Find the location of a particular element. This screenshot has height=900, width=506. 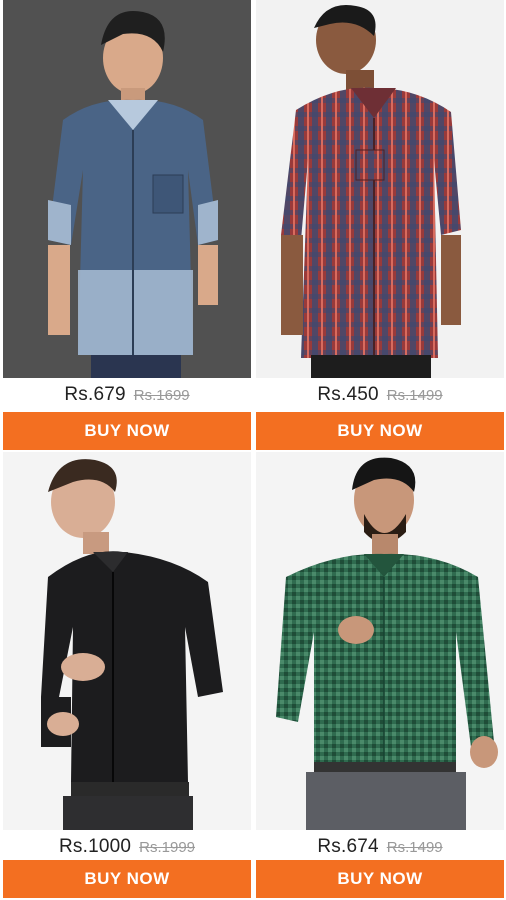

price-row-3: Rs.1000 Rs.1999 is located at coordinates (127, 847).